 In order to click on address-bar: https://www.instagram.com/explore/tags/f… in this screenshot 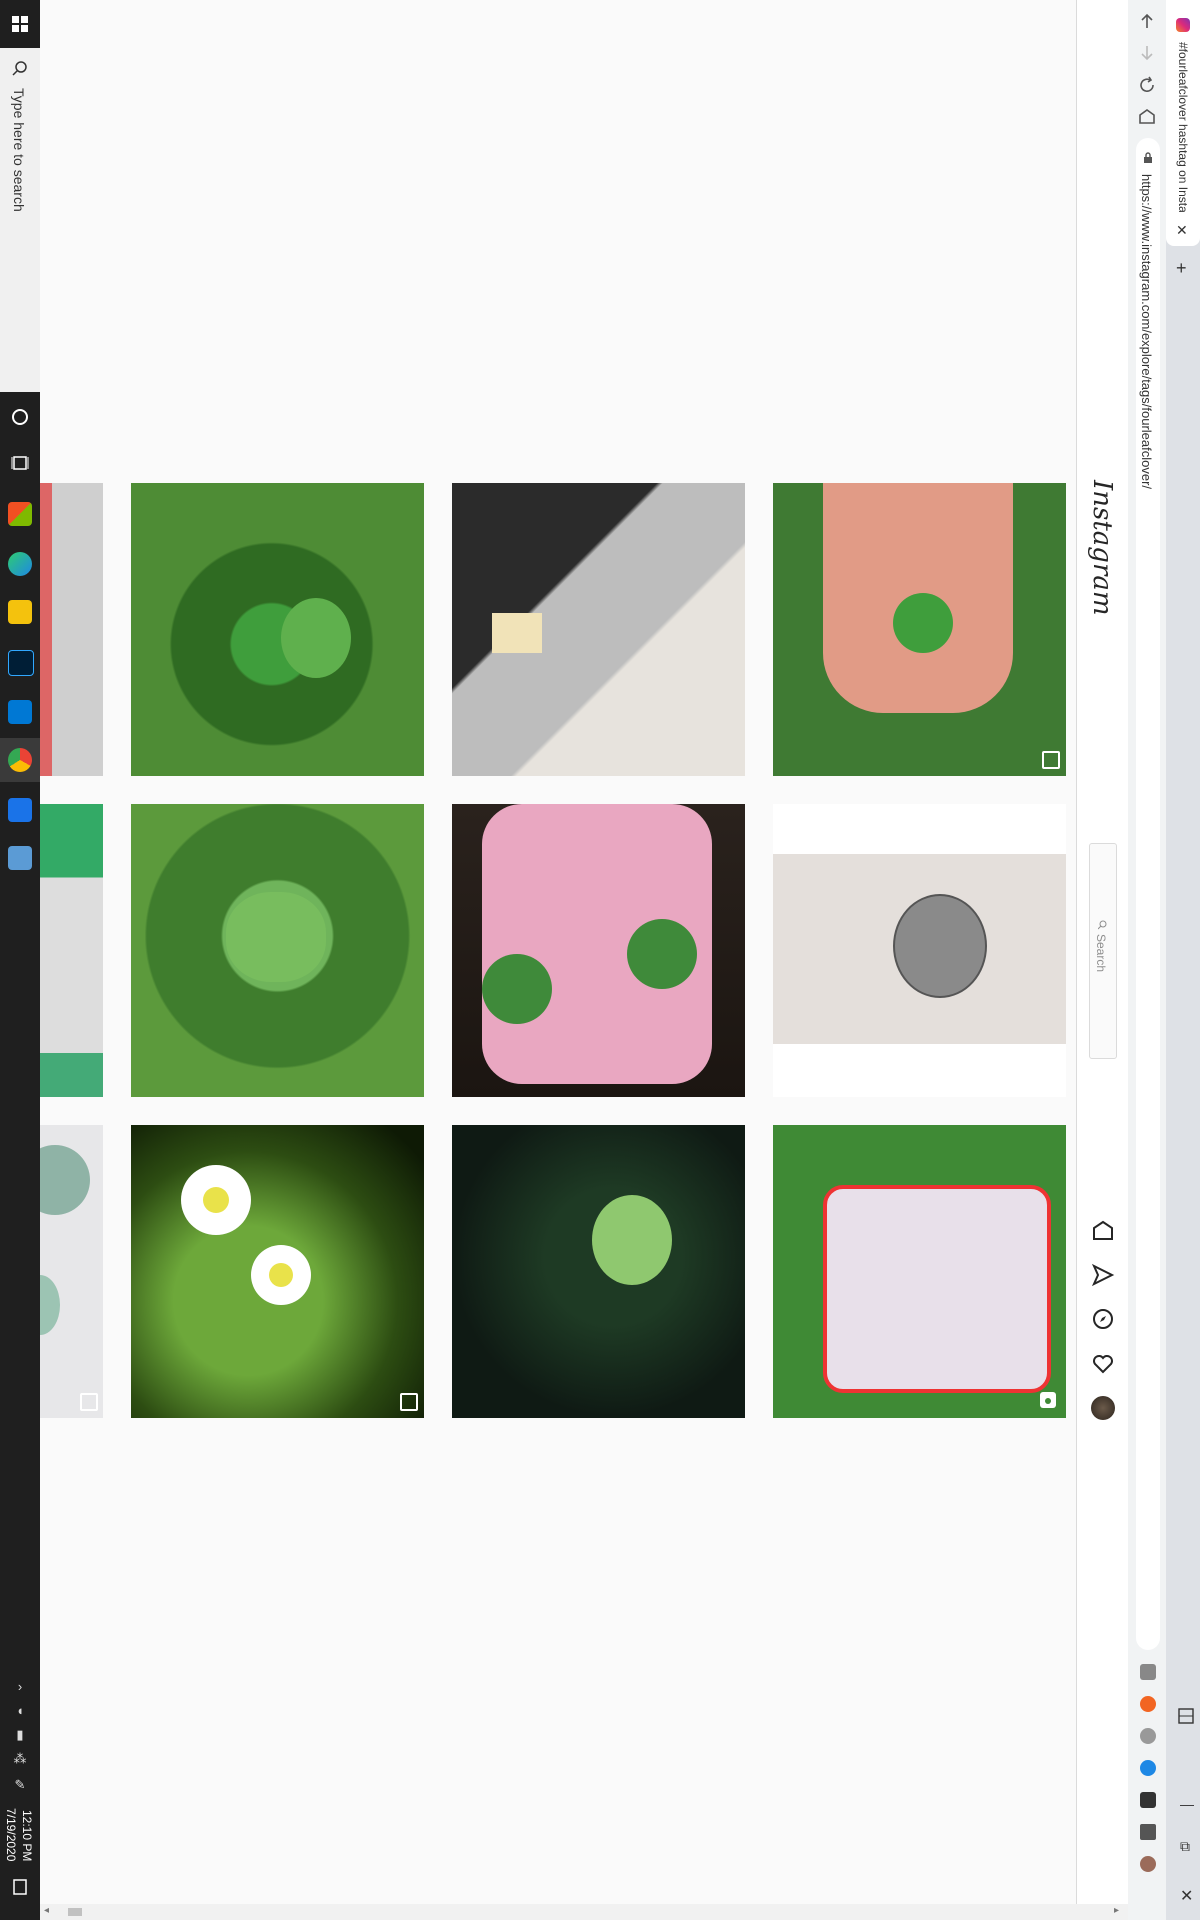, I will do `click(1148, 894)`.